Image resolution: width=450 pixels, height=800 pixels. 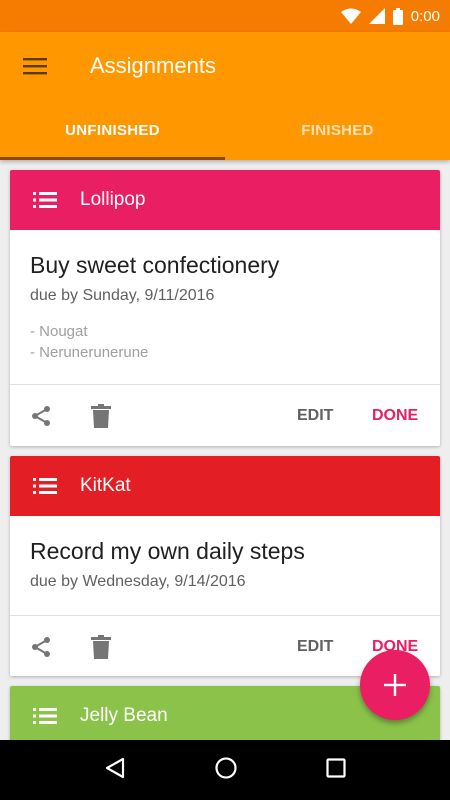 I want to click on wifi-icon, so click(x=350, y=16).